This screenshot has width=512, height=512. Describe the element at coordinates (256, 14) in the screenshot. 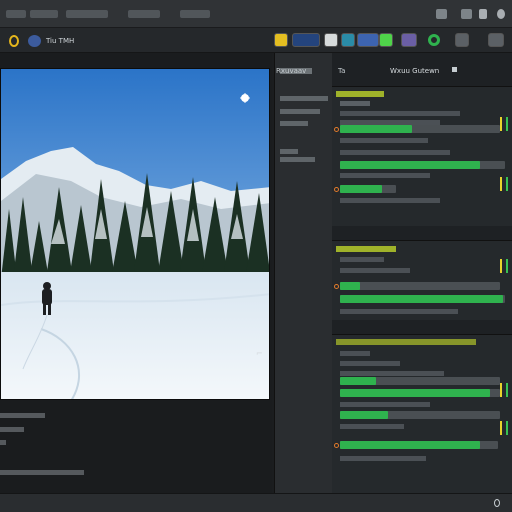

I see `window-title-bar` at that location.